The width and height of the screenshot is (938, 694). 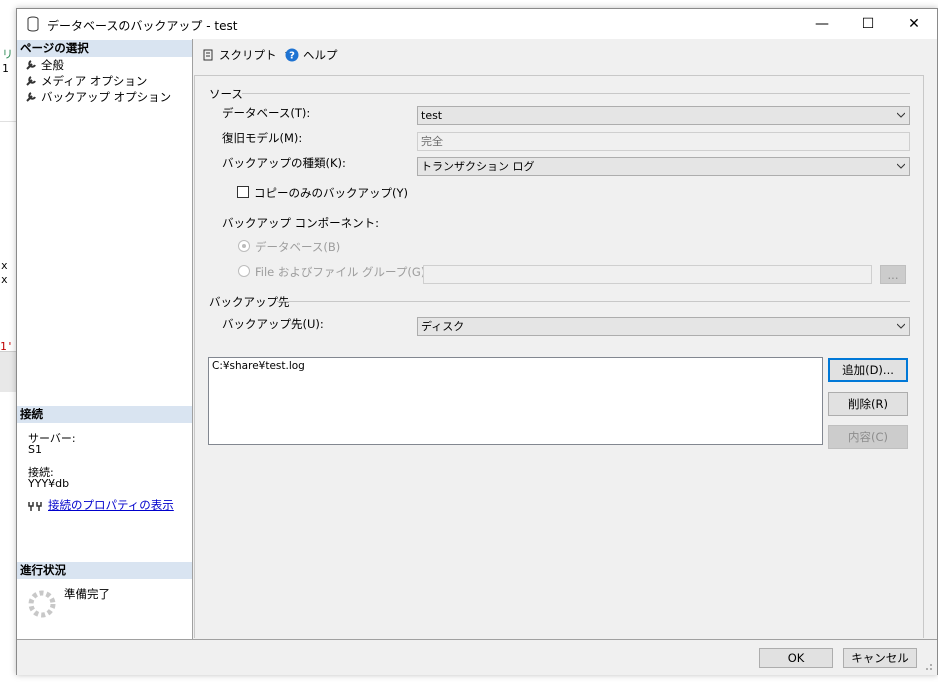 I want to click on help-icon: ?, so click(x=292, y=55).